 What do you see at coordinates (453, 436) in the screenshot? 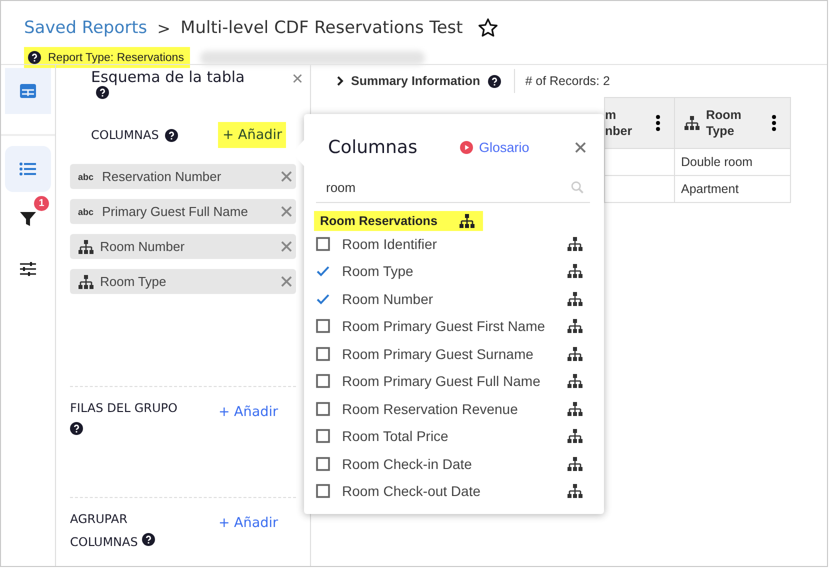
I see `column-option: Room Total Price` at bounding box center [453, 436].